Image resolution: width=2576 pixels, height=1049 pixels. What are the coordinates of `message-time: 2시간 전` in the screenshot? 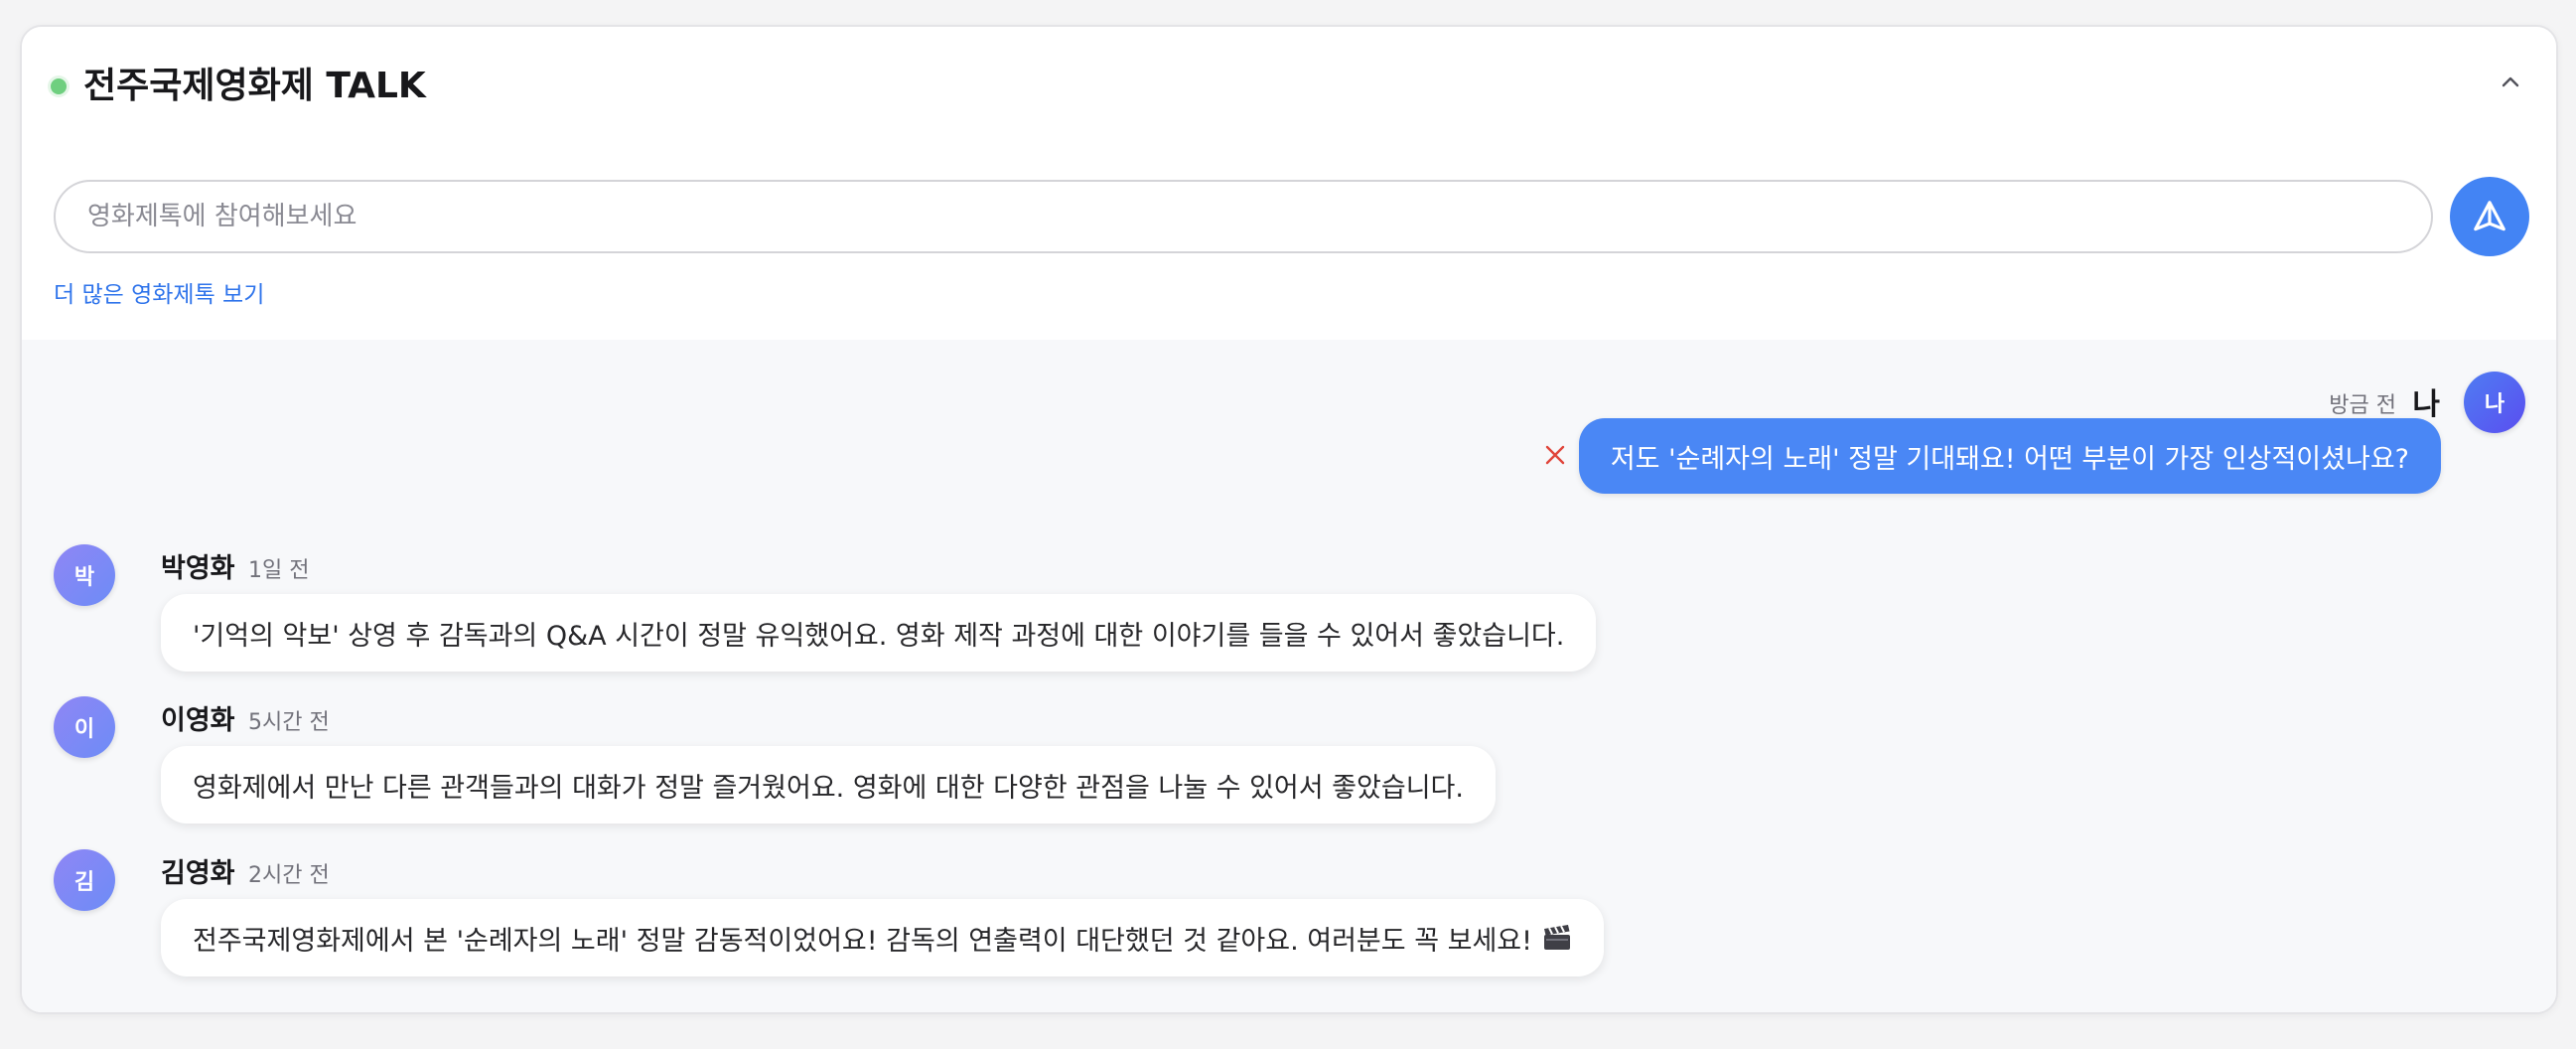 It's located at (289, 875).